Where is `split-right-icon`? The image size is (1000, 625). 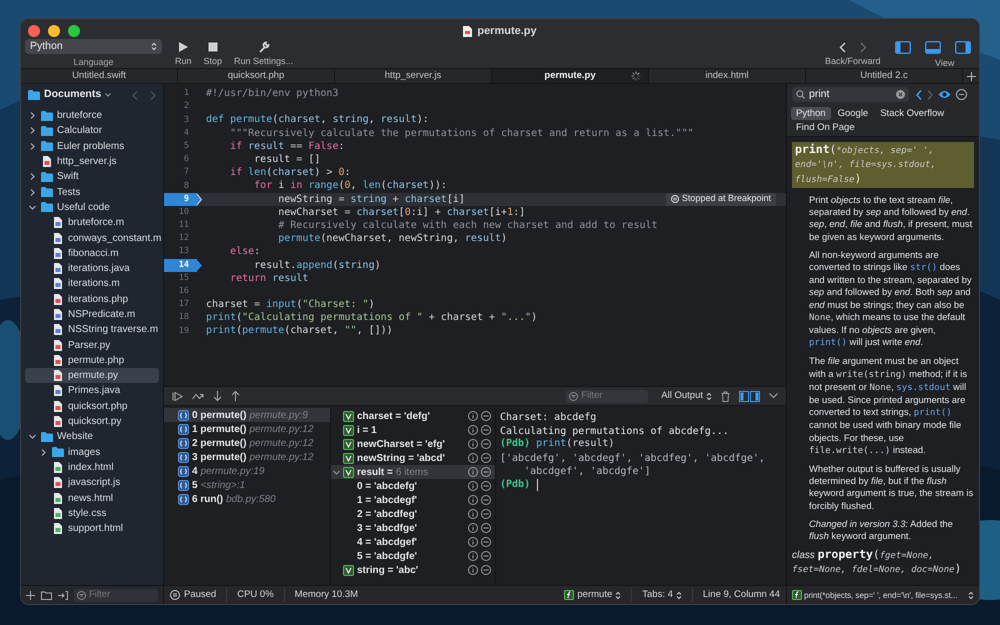
split-right-icon is located at coordinates (755, 396).